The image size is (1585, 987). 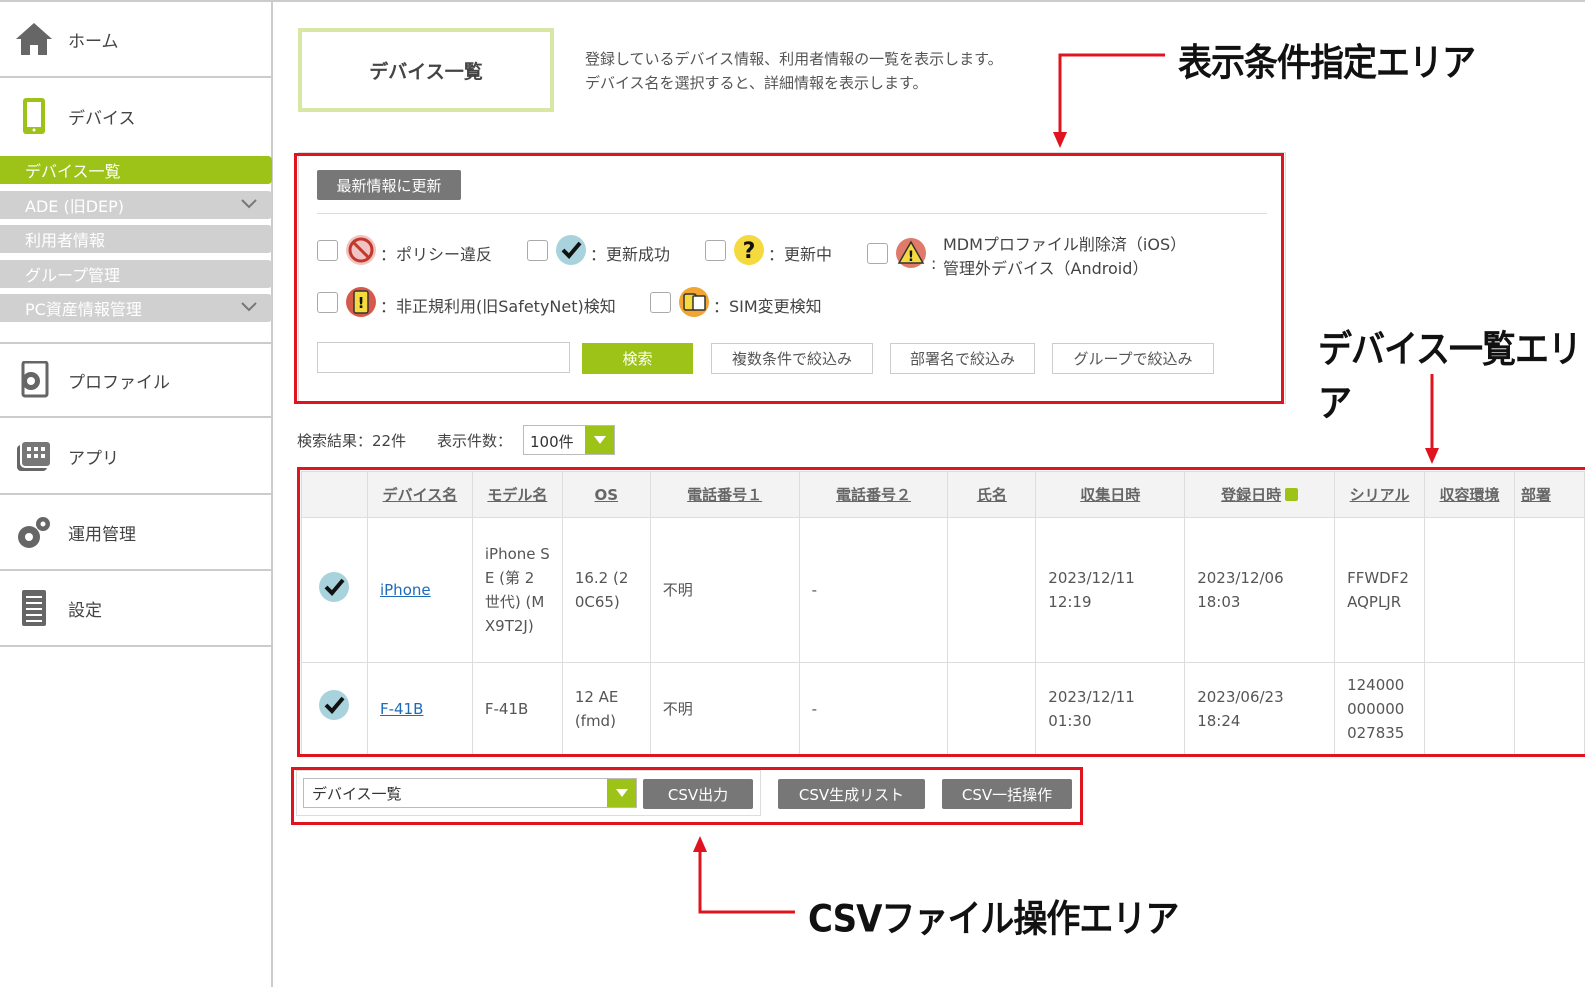 What do you see at coordinates (34, 532) in the screenshot?
I see `gears-icon` at bounding box center [34, 532].